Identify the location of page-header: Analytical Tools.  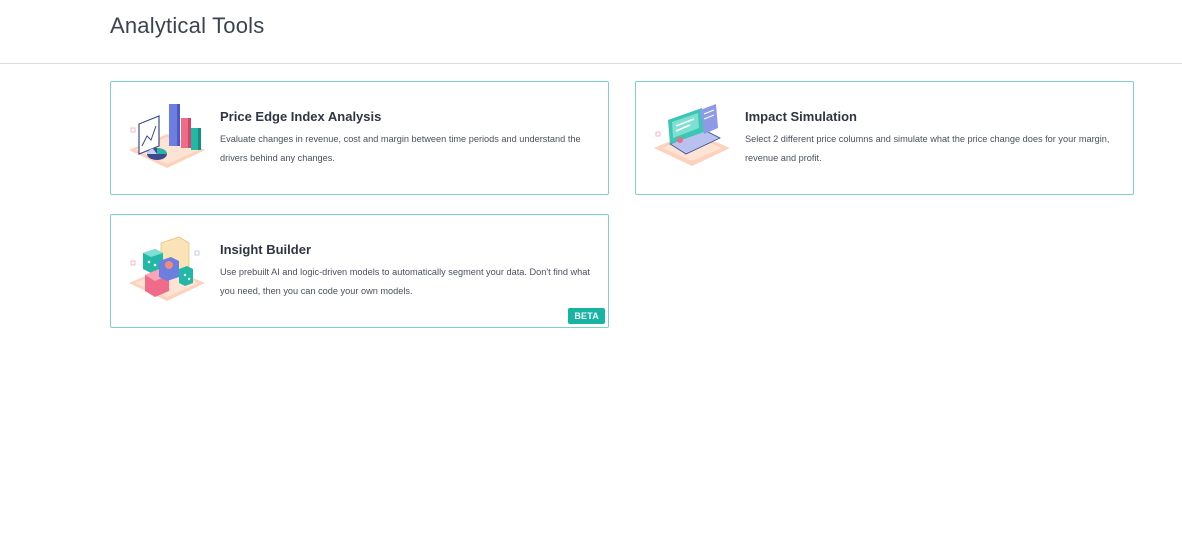
(591, 32).